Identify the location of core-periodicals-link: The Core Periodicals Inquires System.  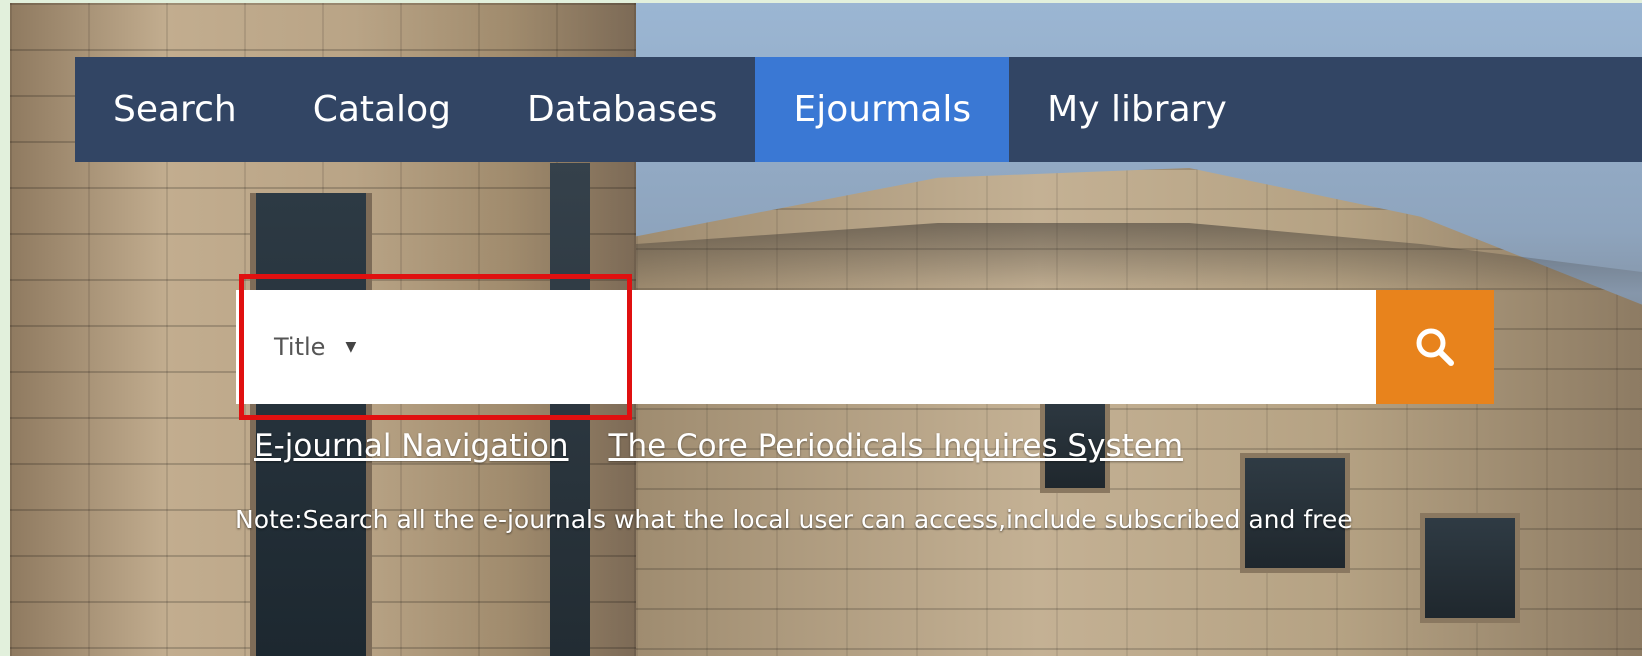
(896, 446).